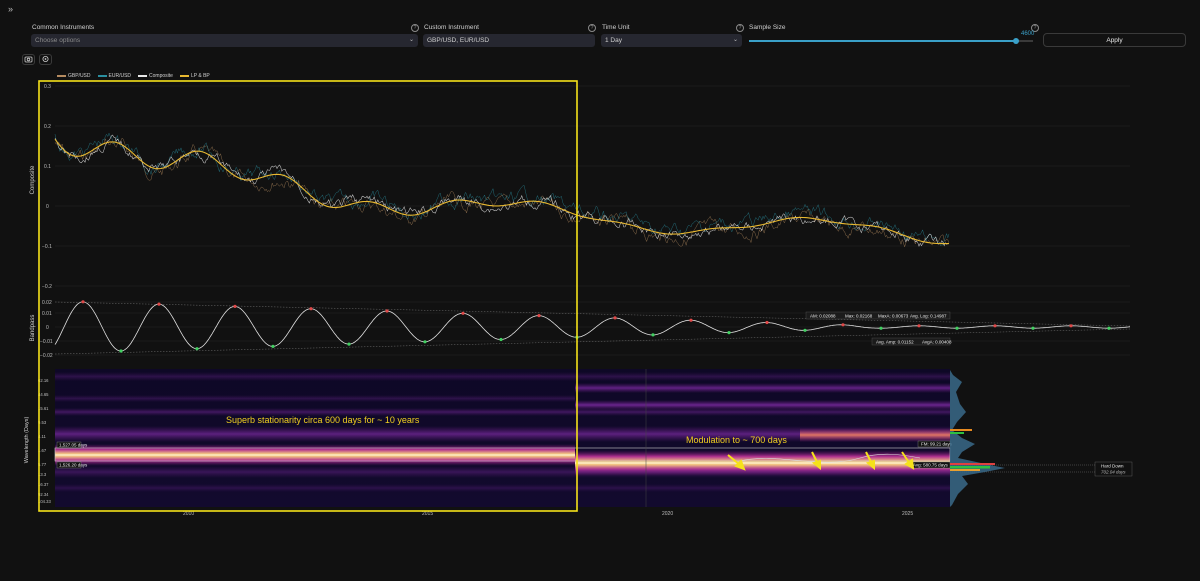 This screenshot has width=1200, height=581. Describe the element at coordinates (73, 465) in the screenshot. I see `peak2-label: 1,526.20 days` at that location.